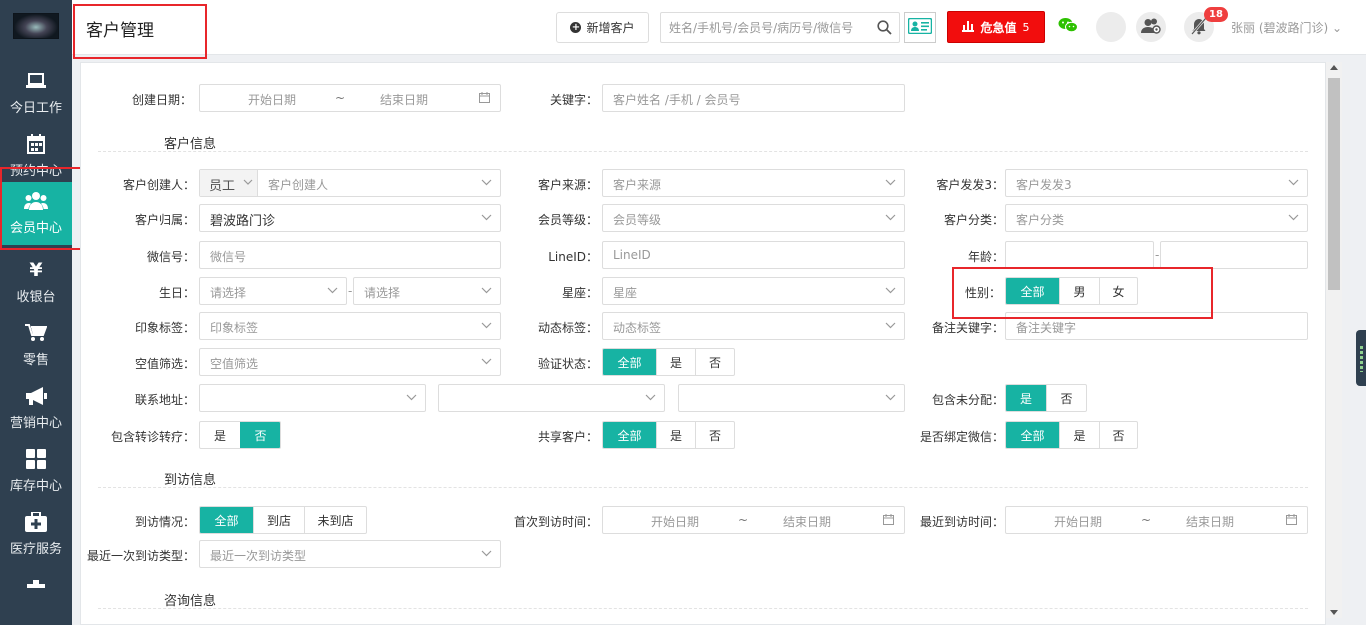 Image resolution: width=1366 pixels, height=625 pixels. Describe the element at coordinates (350, 326) in the screenshot. I see `impression-tag-select: 印象标签` at that location.